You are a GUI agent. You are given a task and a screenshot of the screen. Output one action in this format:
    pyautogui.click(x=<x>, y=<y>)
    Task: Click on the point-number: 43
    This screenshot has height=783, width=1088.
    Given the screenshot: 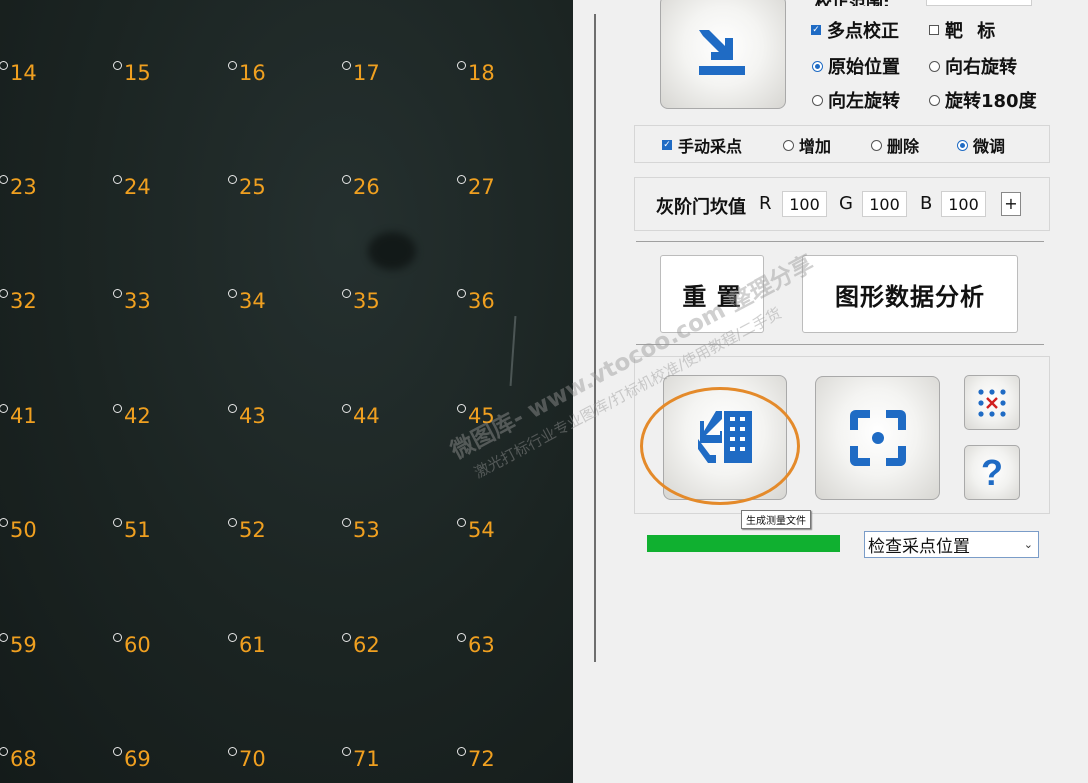 What is the action you would take?
    pyautogui.click(x=252, y=416)
    